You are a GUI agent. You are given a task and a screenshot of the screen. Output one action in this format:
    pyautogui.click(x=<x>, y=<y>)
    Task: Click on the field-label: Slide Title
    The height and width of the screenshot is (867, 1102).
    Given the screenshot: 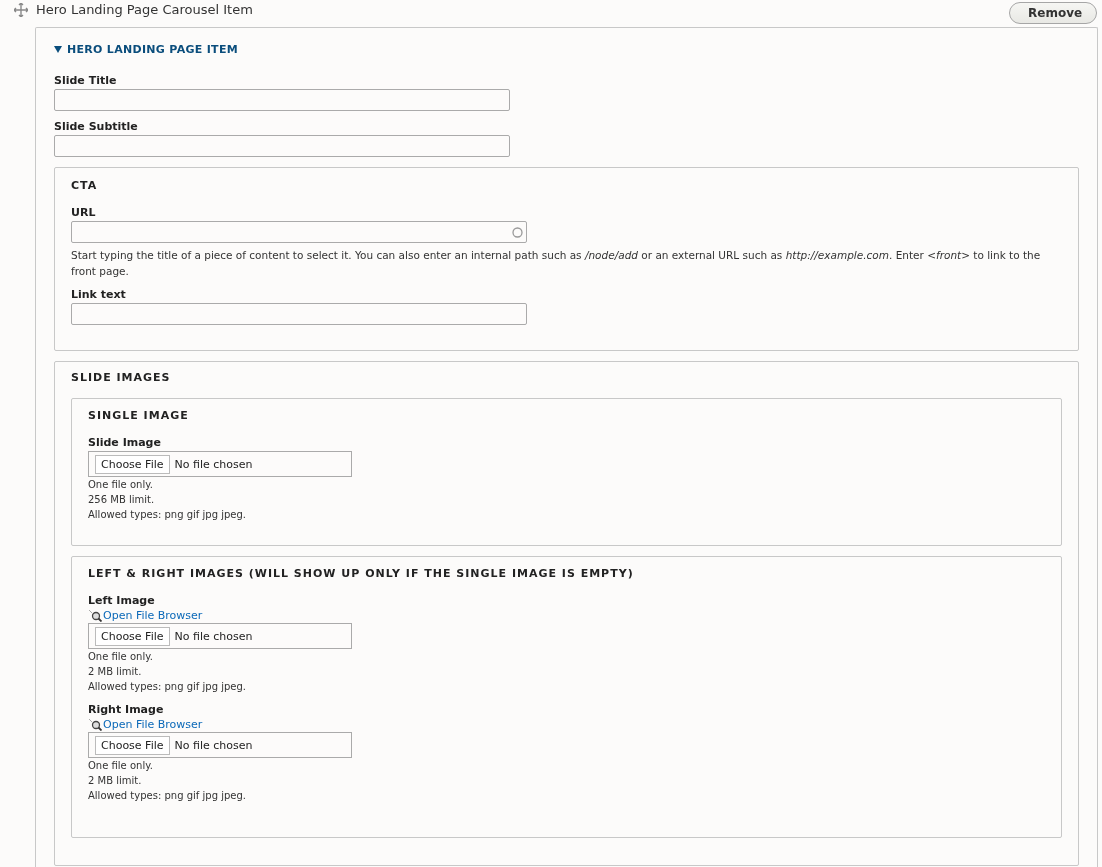 What is the action you would take?
    pyautogui.click(x=86, y=80)
    